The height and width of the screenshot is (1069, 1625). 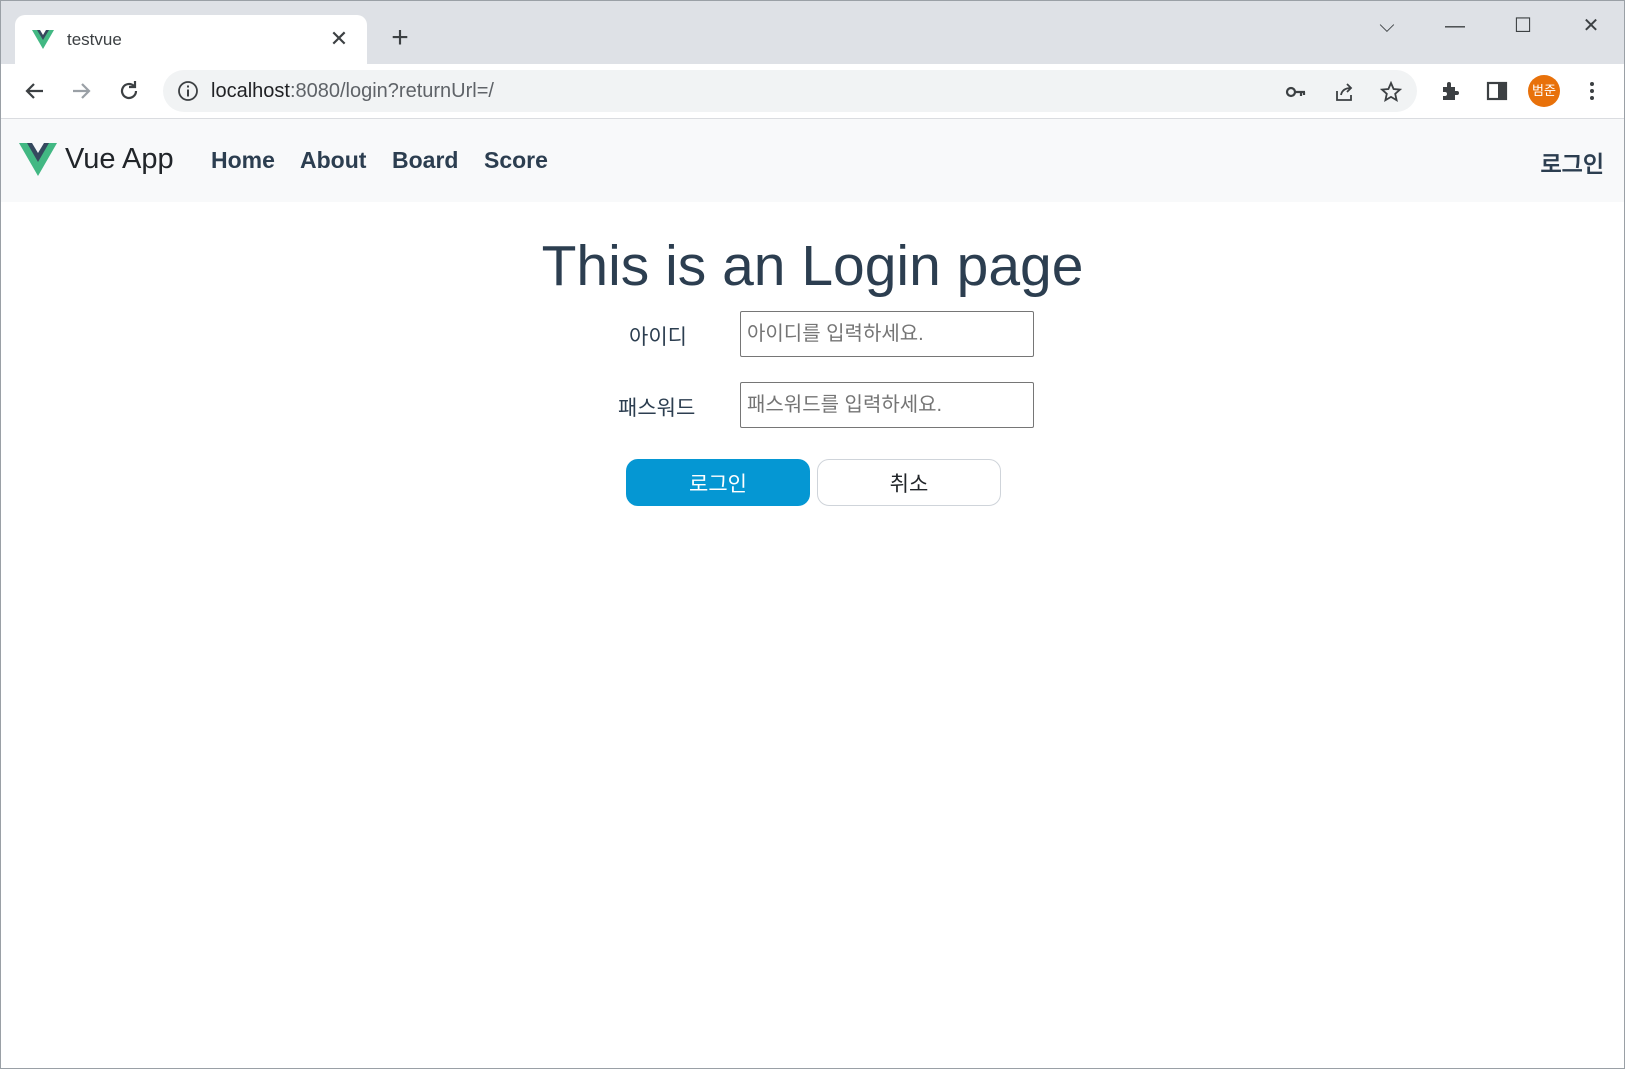 I want to click on id-label: 아이디, so click(x=658, y=337).